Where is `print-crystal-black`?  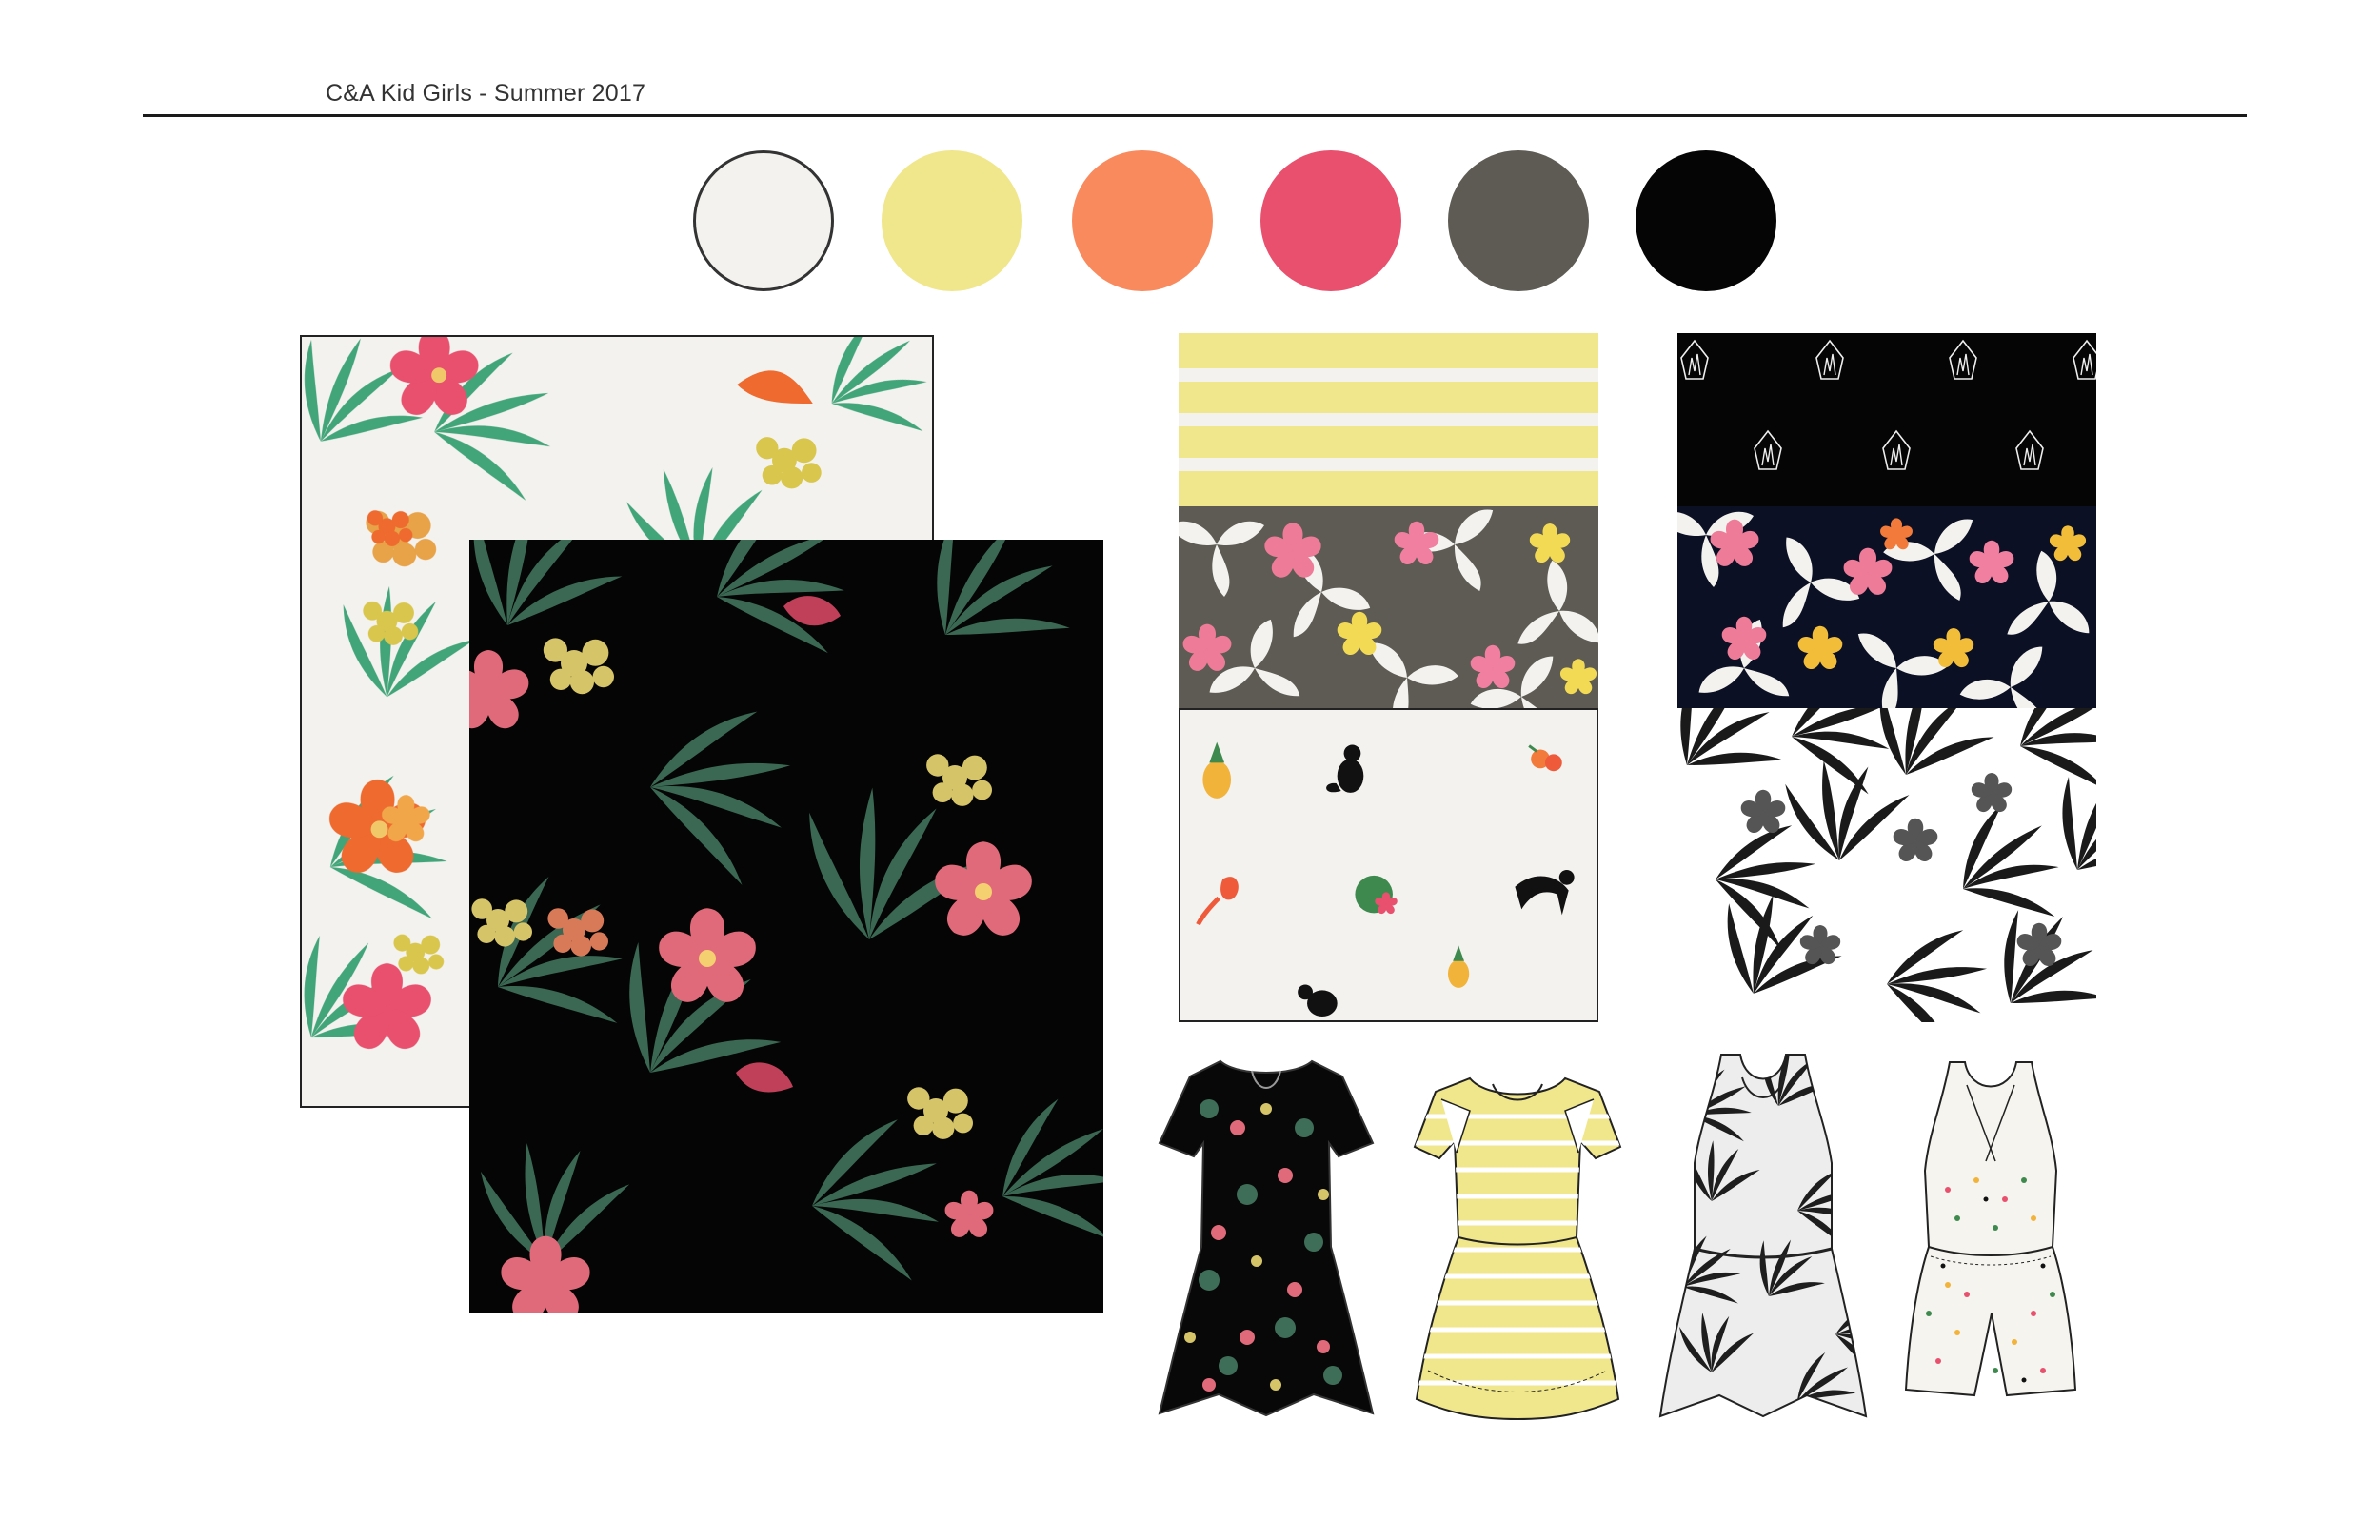 print-crystal-black is located at coordinates (1886, 419).